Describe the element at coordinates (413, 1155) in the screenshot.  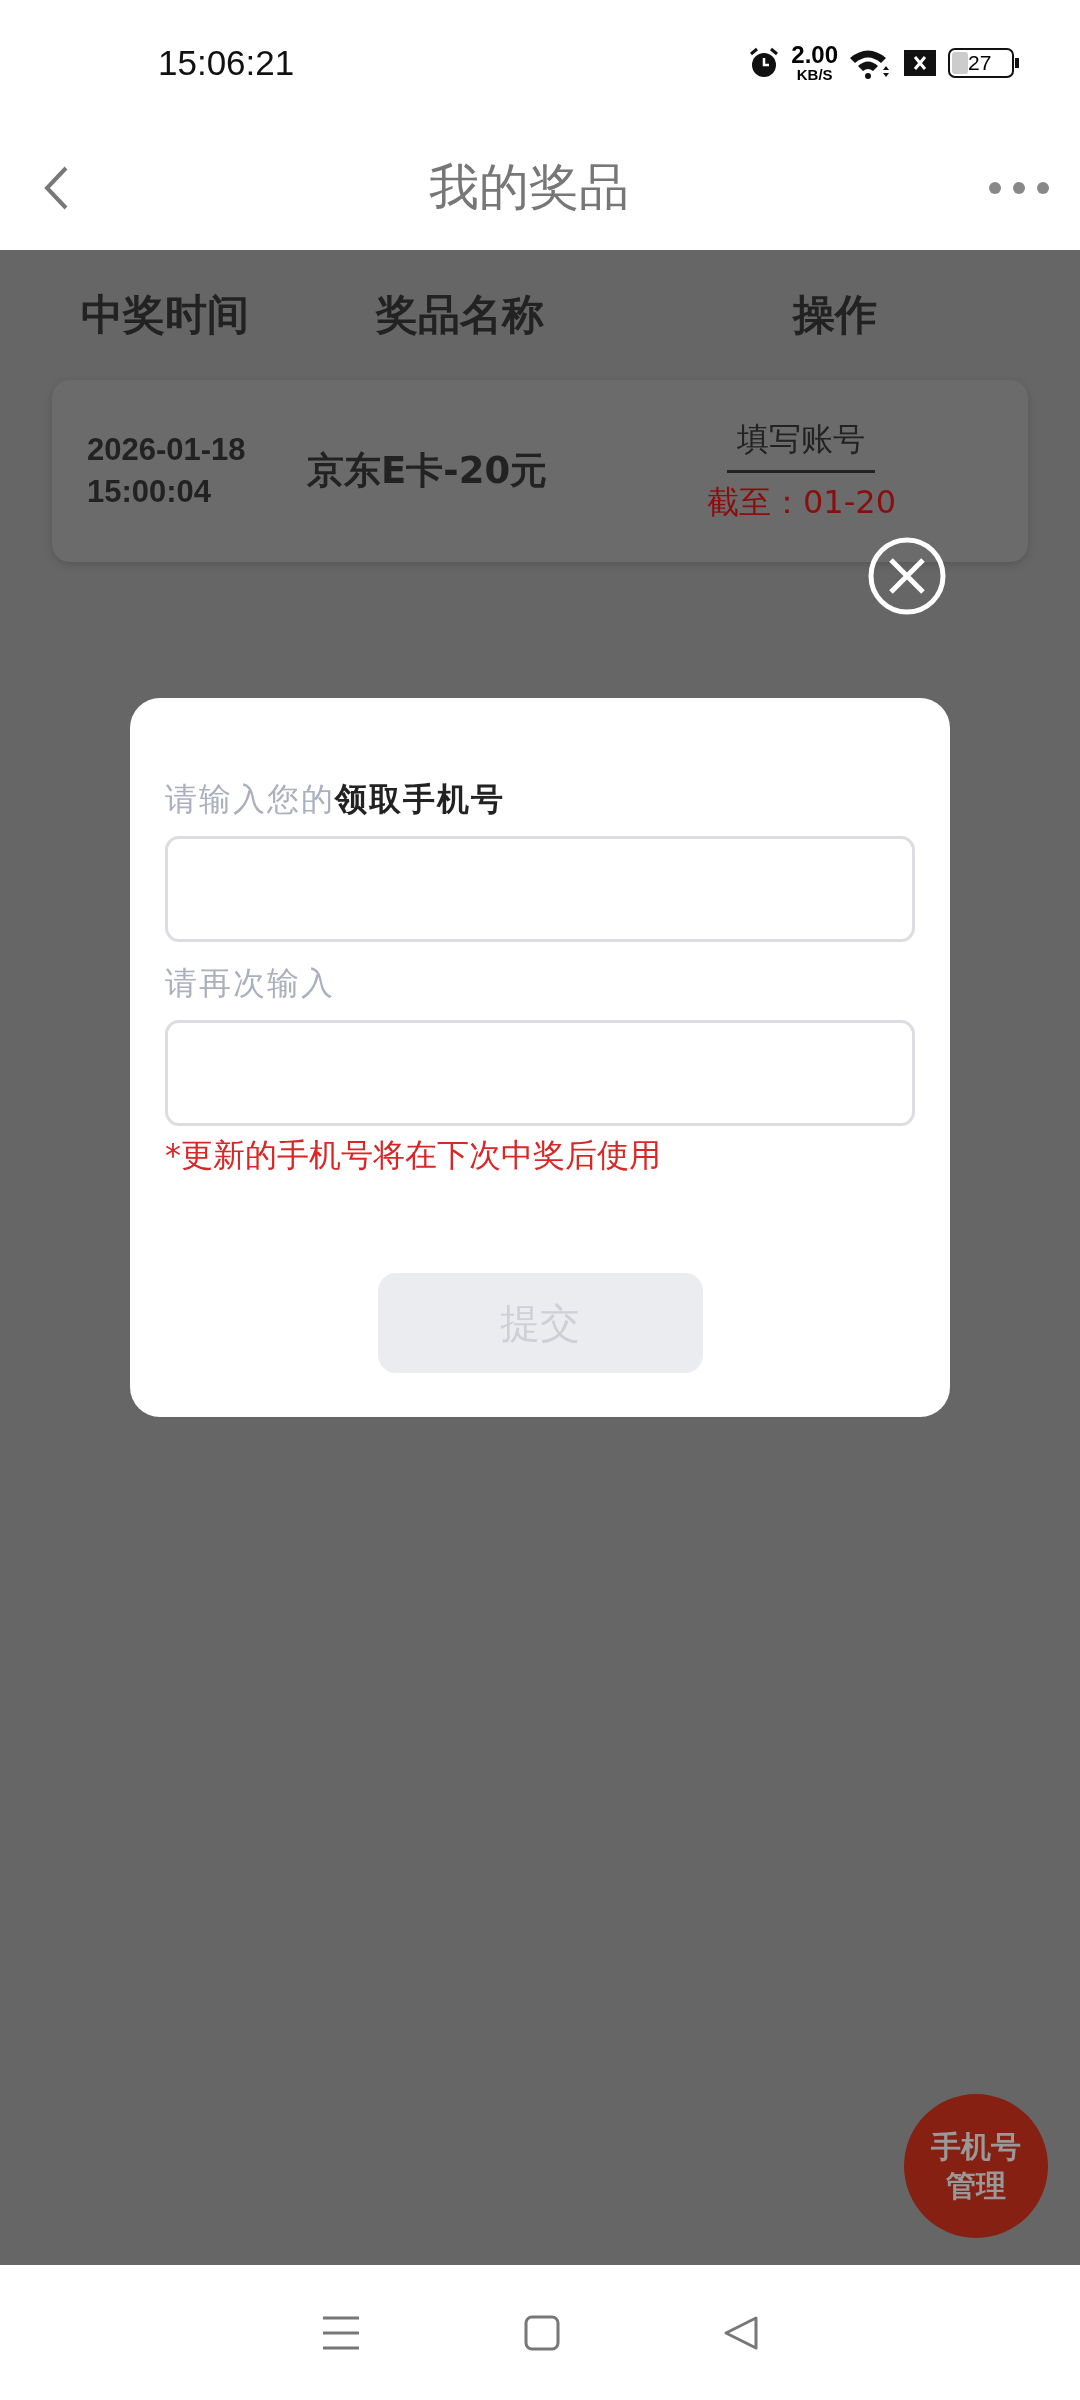
I see `note-text: *更新的手机号将在下次中奖后使用` at that location.